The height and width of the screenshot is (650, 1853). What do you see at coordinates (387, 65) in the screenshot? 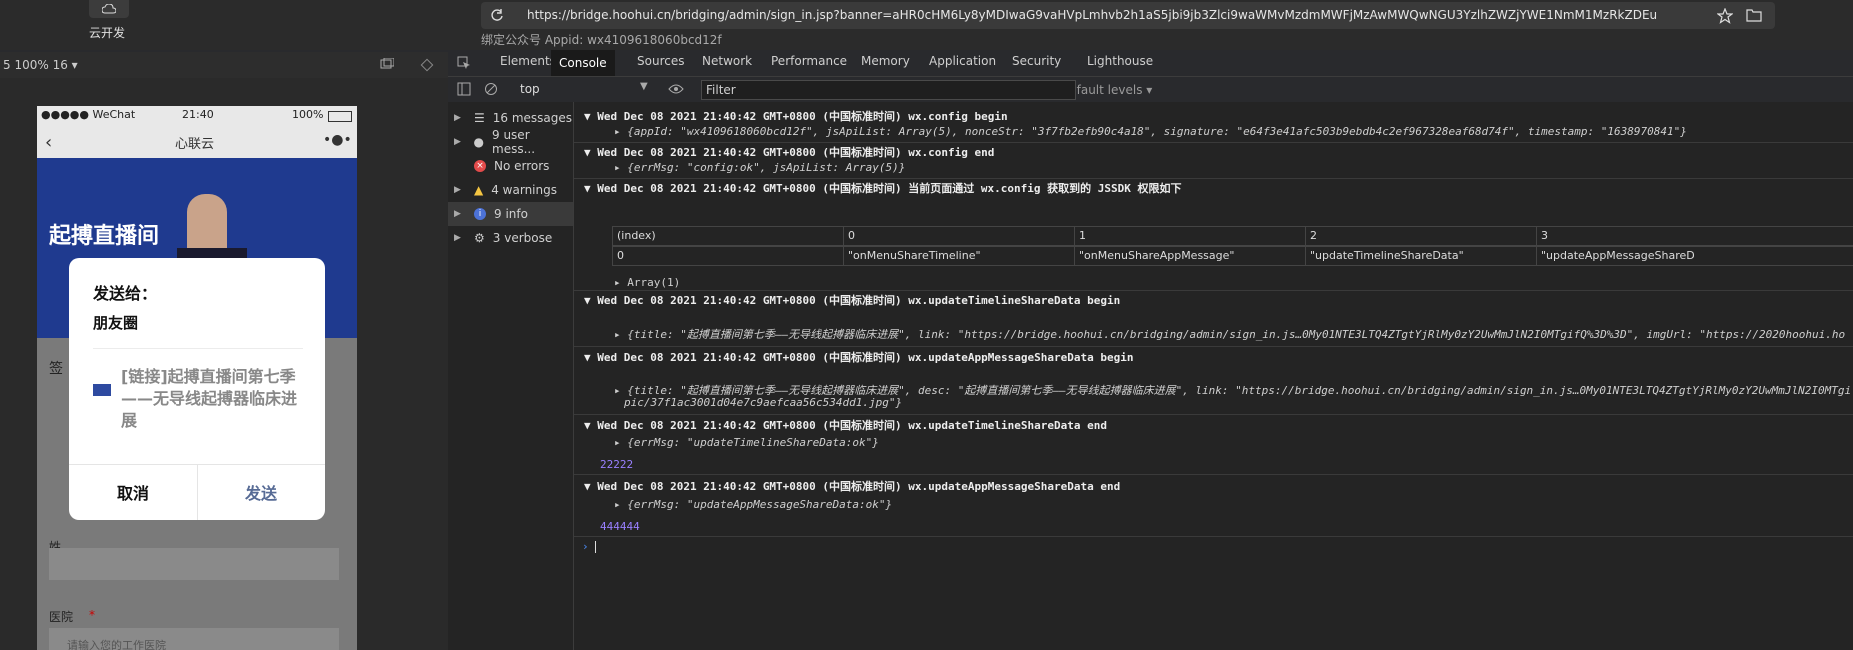
I see `window-icon` at bounding box center [387, 65].